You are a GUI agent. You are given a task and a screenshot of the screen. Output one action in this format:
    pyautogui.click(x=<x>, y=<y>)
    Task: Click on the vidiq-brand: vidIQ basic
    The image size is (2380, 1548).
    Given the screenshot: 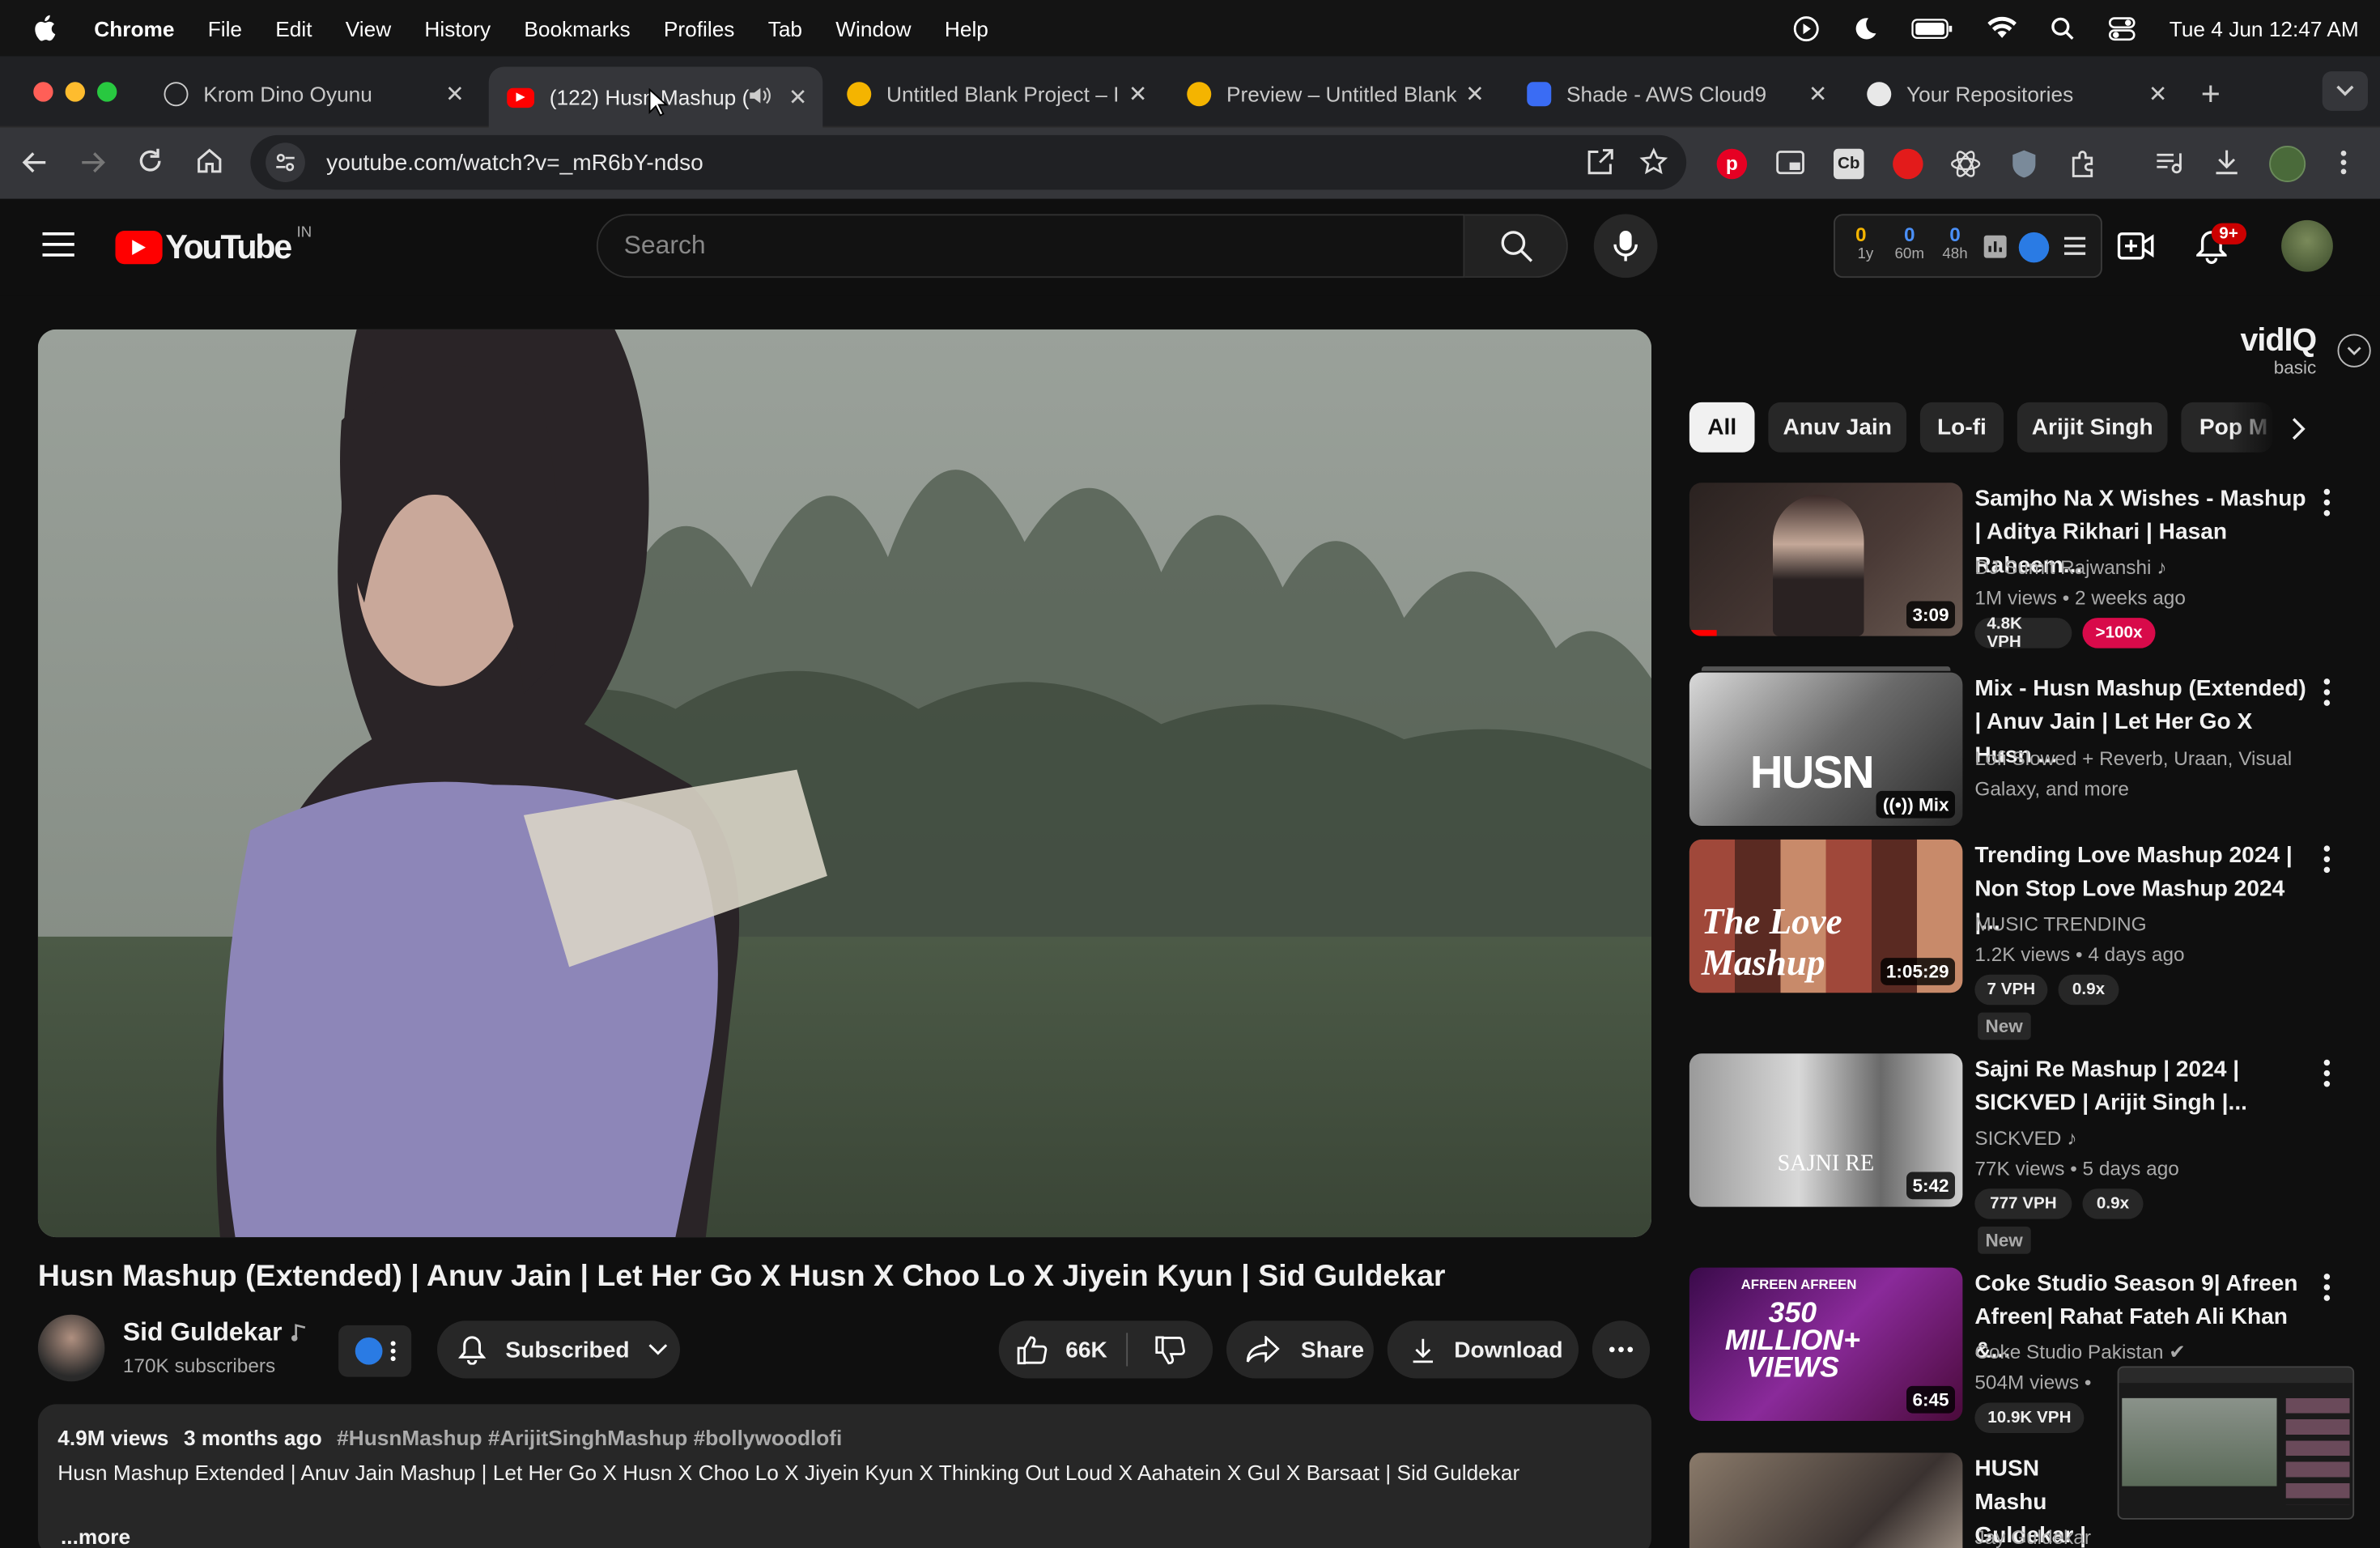 What is the action you would take?
    pyautogui.click(x=2268, y=350)
    